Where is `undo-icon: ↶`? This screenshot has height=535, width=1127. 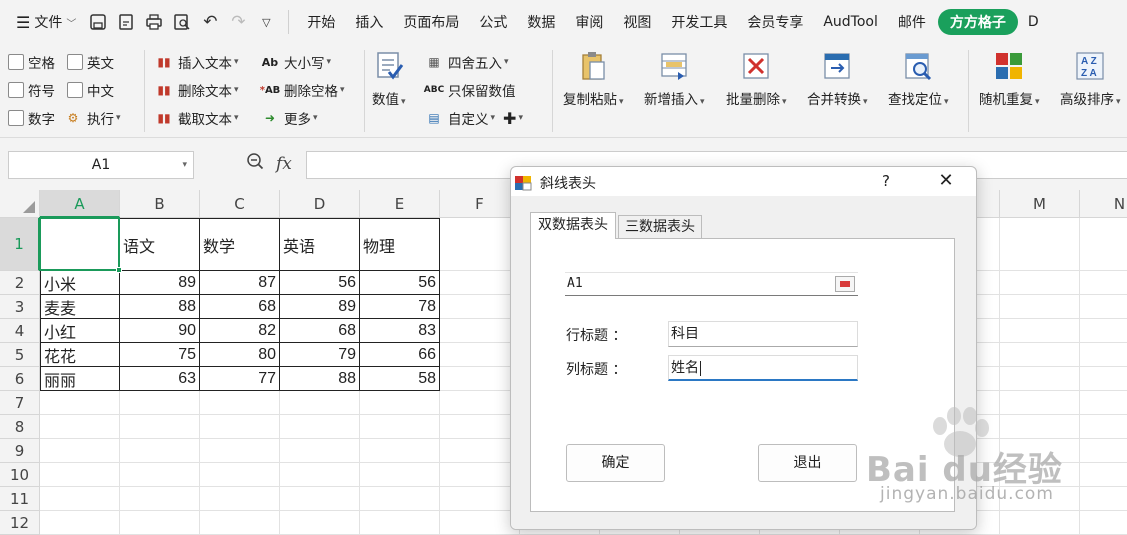
undo-icon: ↶ is located at coordinates (210, 22).